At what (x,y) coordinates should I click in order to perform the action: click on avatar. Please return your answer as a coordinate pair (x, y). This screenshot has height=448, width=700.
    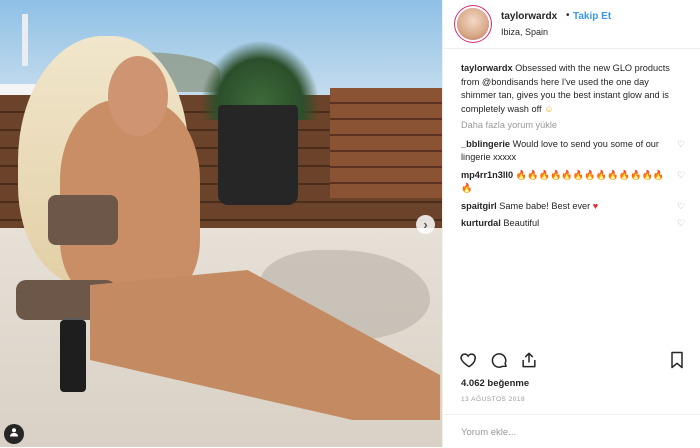
    Looking at the image, I should click on (473, 24).